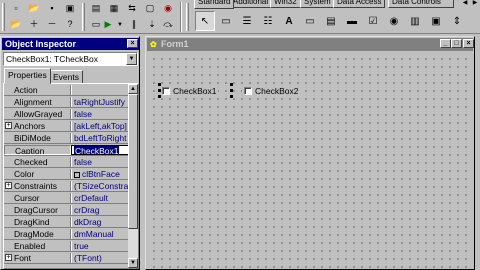 The width and height of the screenshot is (480, 270). I want to click on property-value-text: (TSizeConstrain, so click(101, 186).